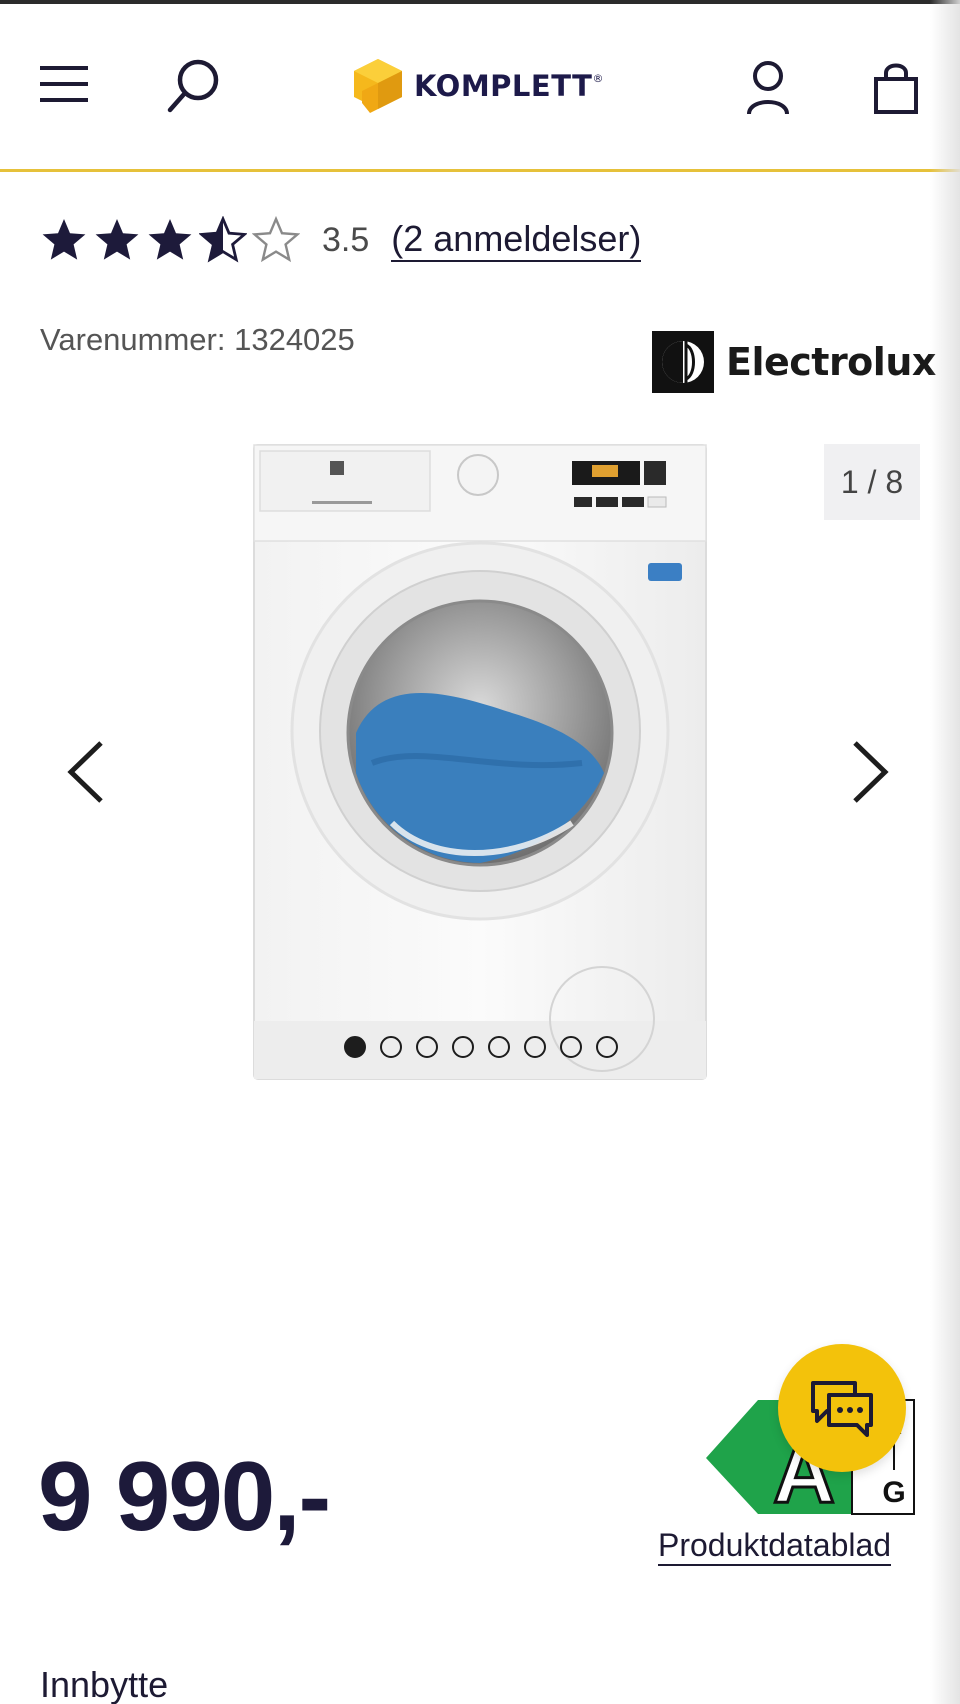 The height and width of the screenshot is (1704, 960). What do you see at coordinates (276, 239) in the screenshot?
I see `star-empty-icon` at bounding box center [276, 239].